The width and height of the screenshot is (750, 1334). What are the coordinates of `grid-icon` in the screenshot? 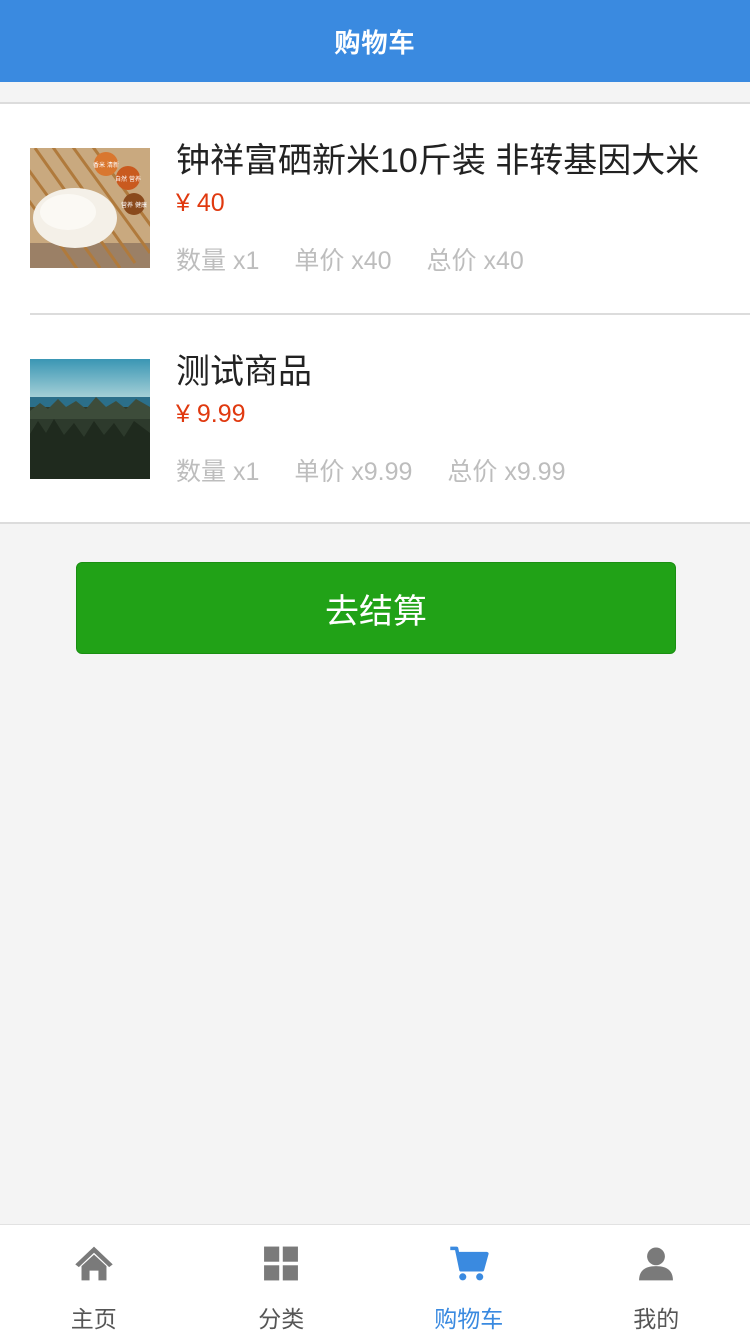 It's located at (281, 1263).